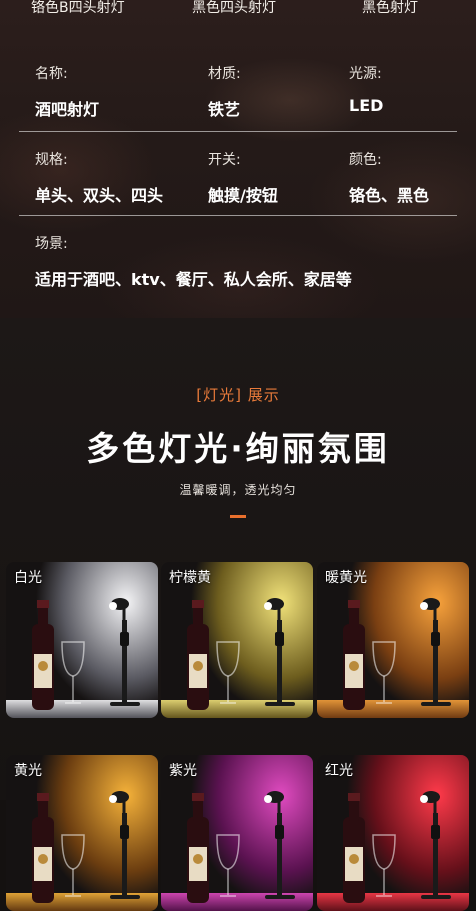 The width and height of the screenshot is (476, 911). What do you see at coordinates (67, 109) in the screenshot?
I see `spec-value: 酒吧射灯` at bounding box center [67, 109].